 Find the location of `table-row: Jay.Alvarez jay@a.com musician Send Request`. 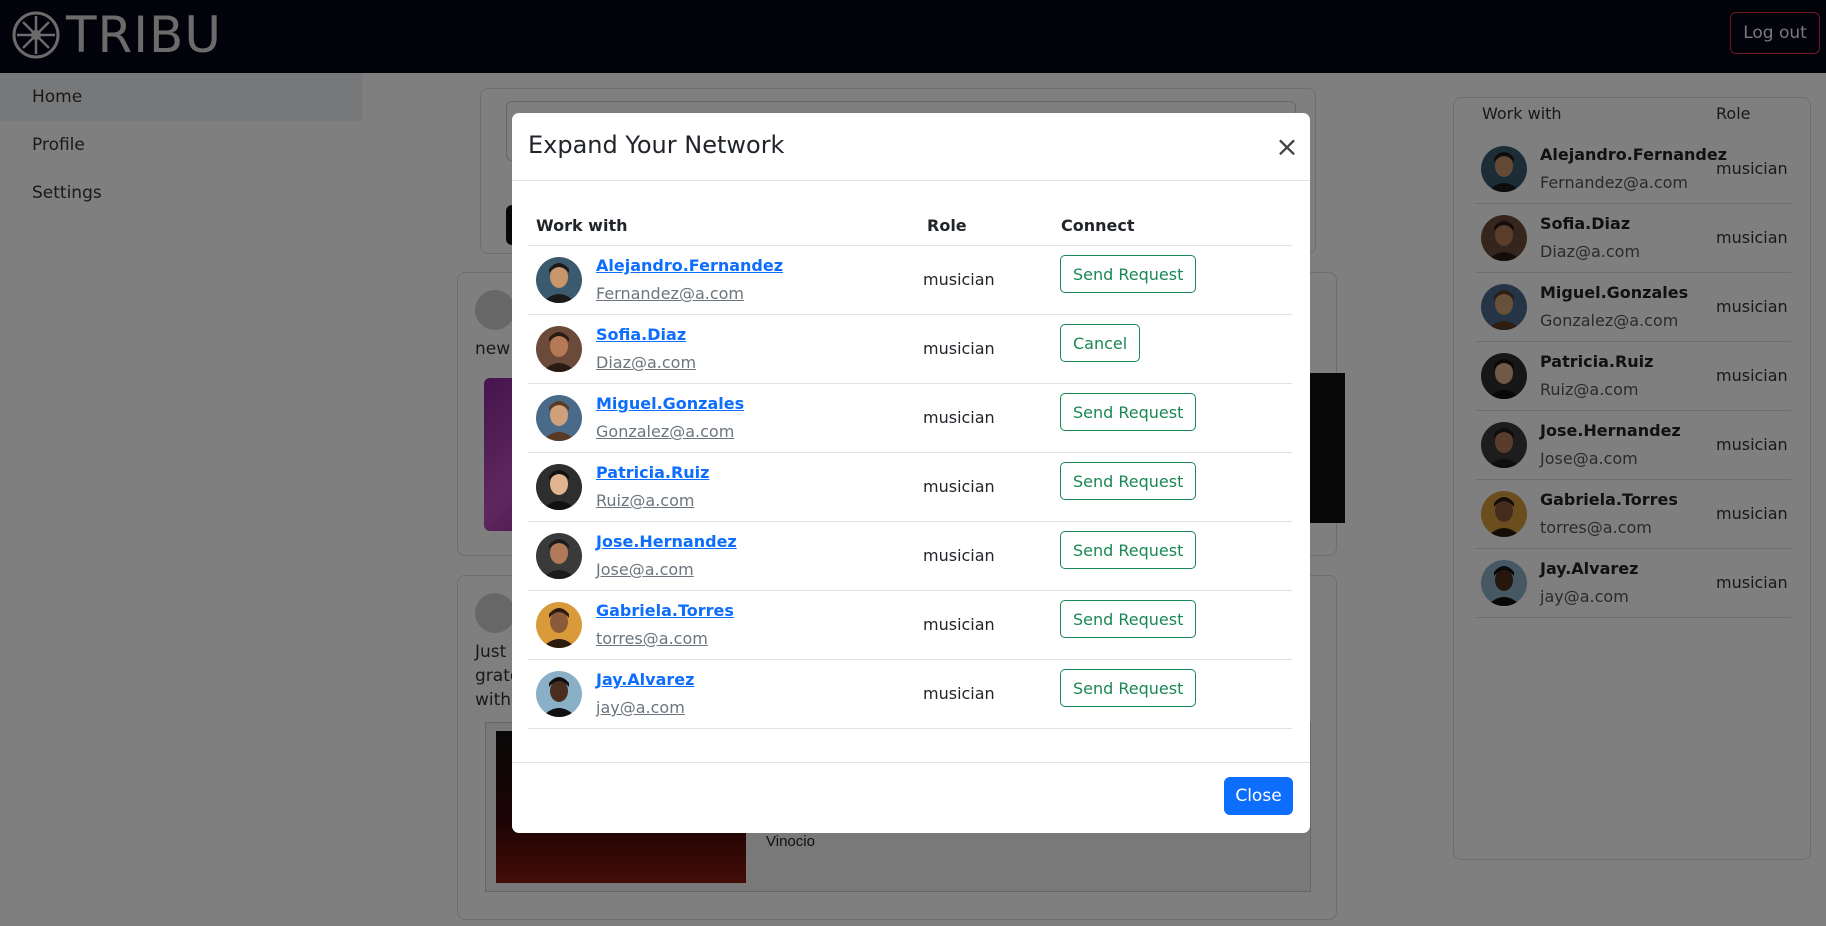

table-row: Jay.Alvarez jay@a.com musician Send Request is located at coordinates (910, 694).